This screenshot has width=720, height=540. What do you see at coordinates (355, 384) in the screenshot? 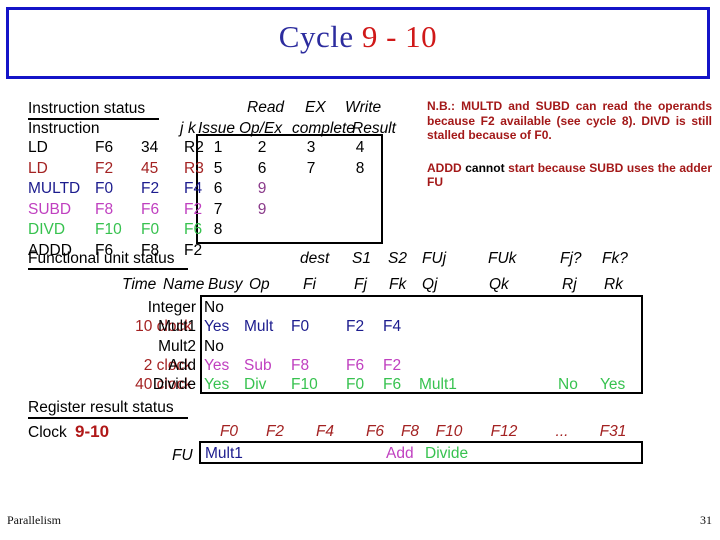
I see `fu-row-4-fj: F0` at bounding box center [355, 384].